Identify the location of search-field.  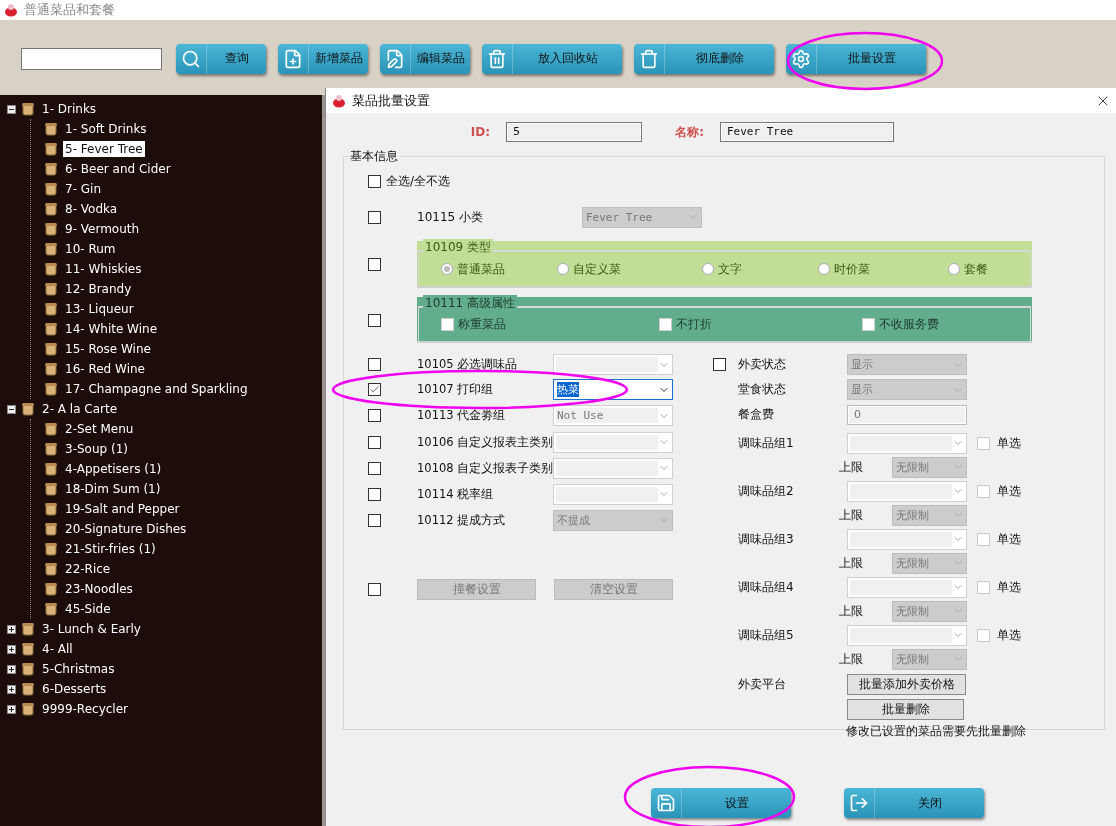
(91, 58).